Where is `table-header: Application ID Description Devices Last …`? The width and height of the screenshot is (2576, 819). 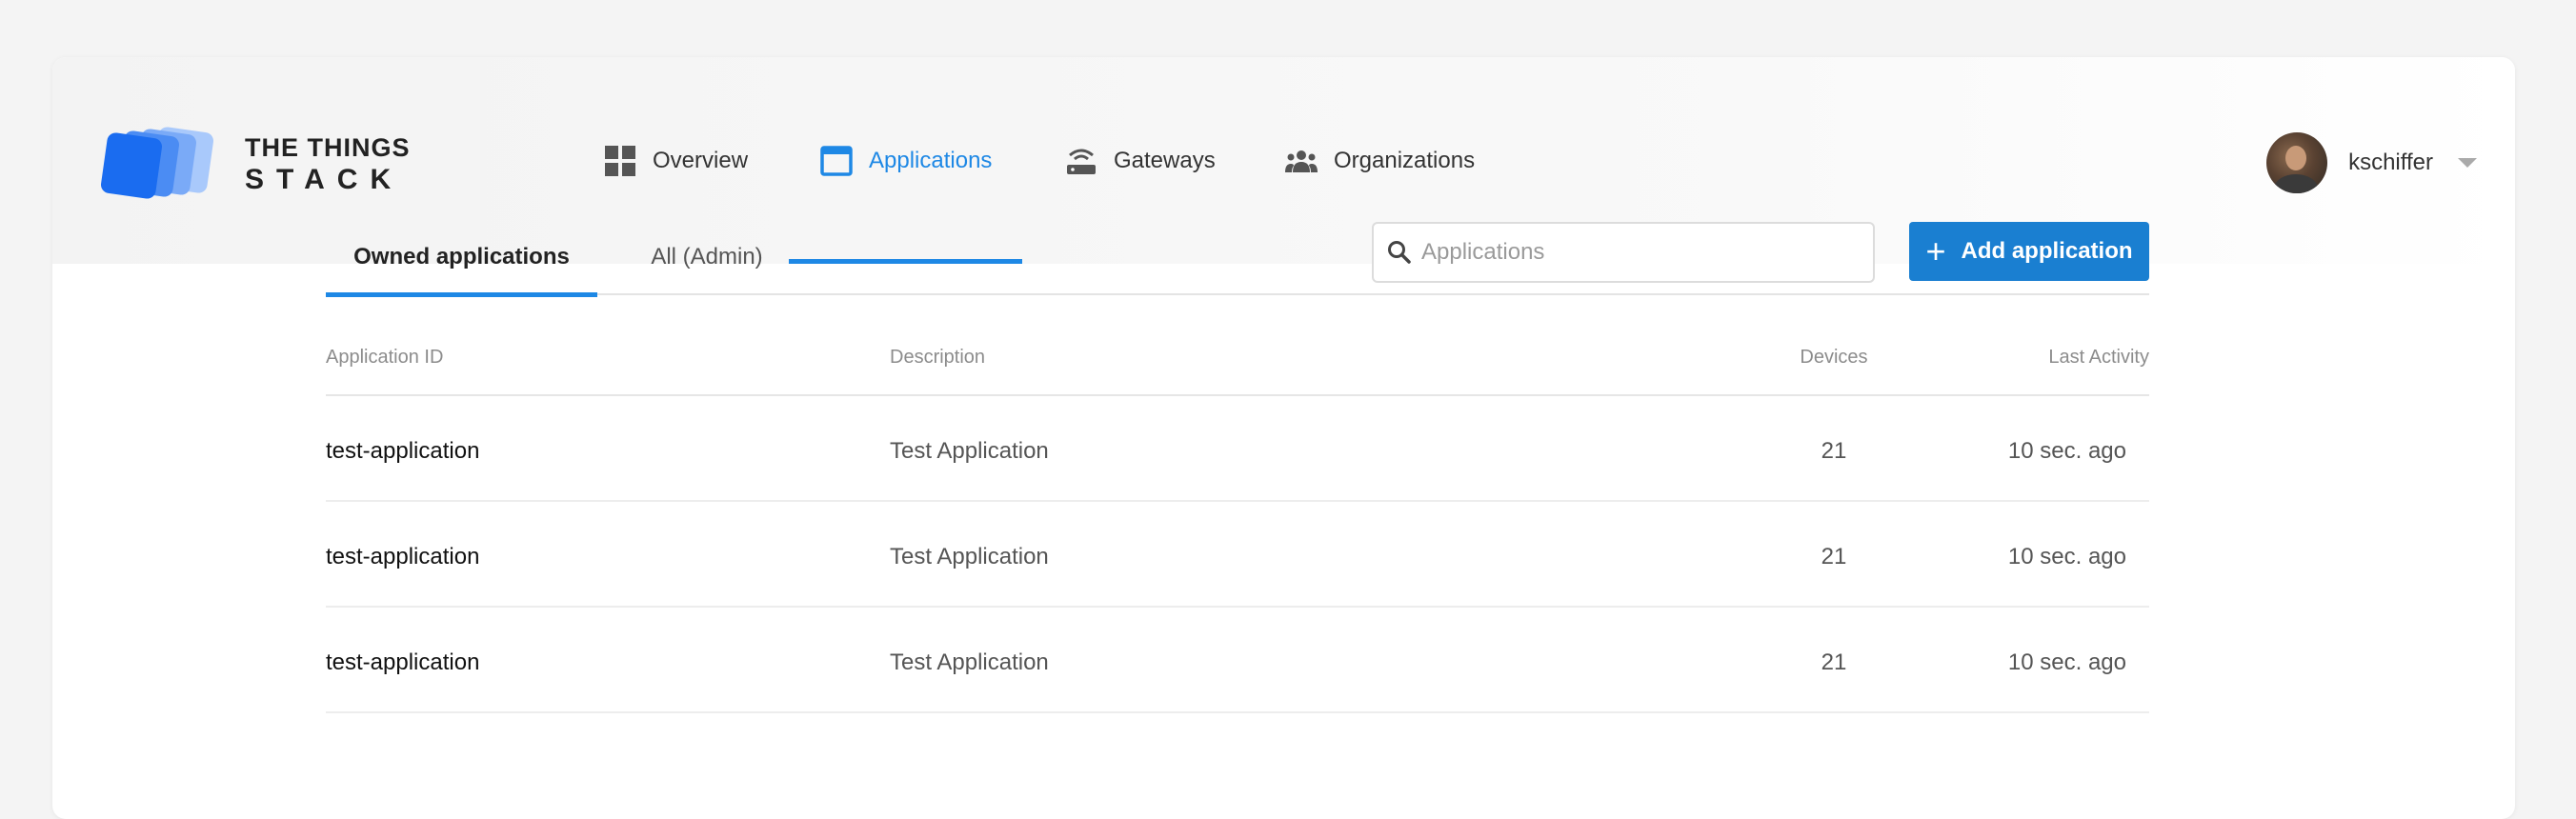 table-header: Application ID Description Devices Last … is located at coordinates (1238, 365).